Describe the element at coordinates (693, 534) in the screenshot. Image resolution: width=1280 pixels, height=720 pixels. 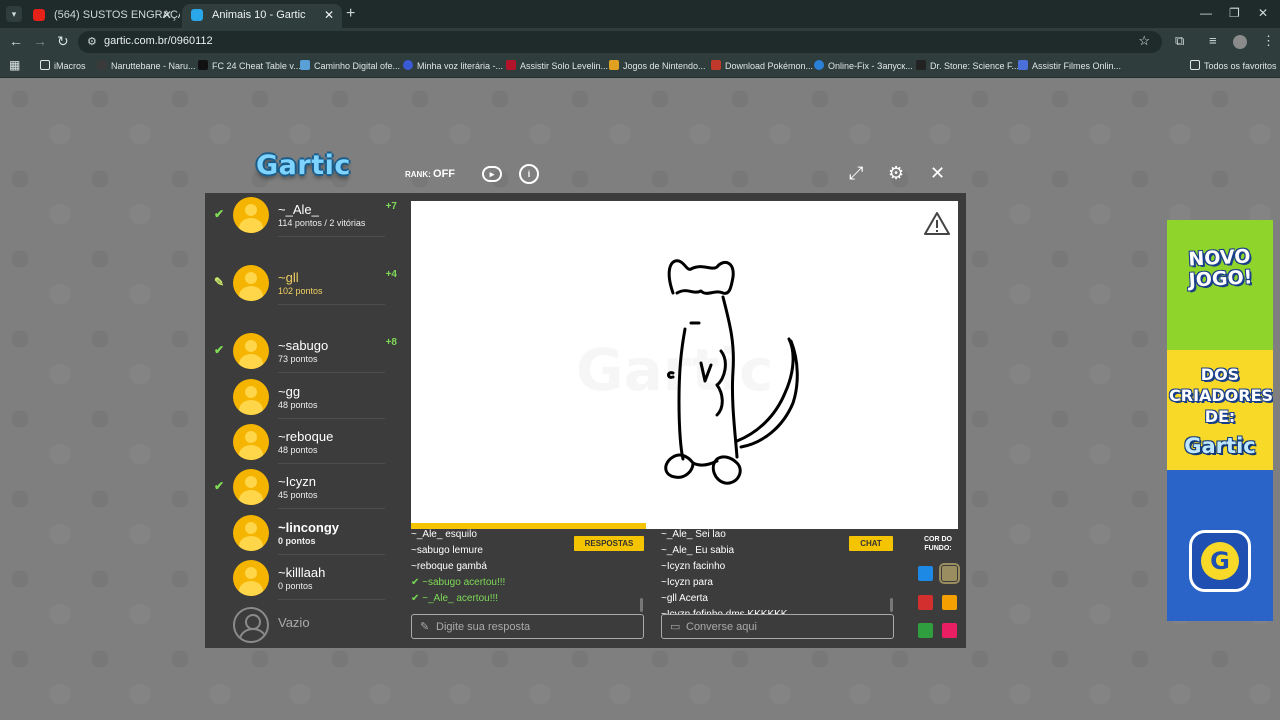
I see `chat-line: ~_Ale_ Sei lao` at that location.